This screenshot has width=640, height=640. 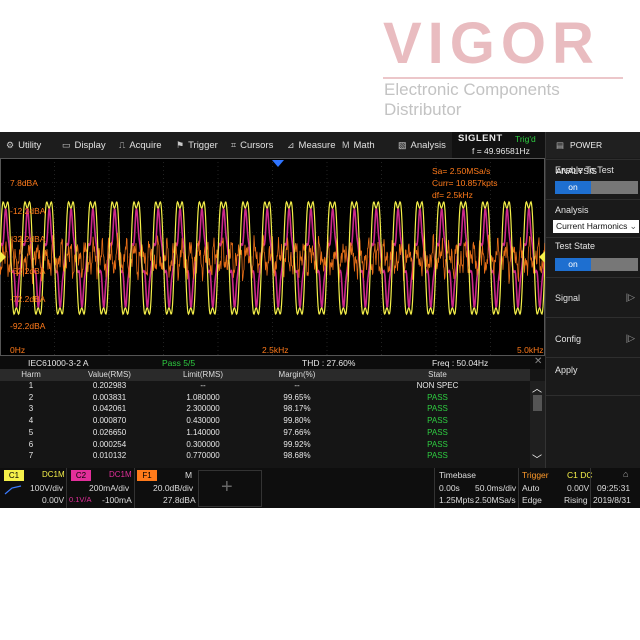 What do you see at coordinates (458, 475) in the screenshot?
I see `timebase-label: Timebase` at bounding box center [458, 475].